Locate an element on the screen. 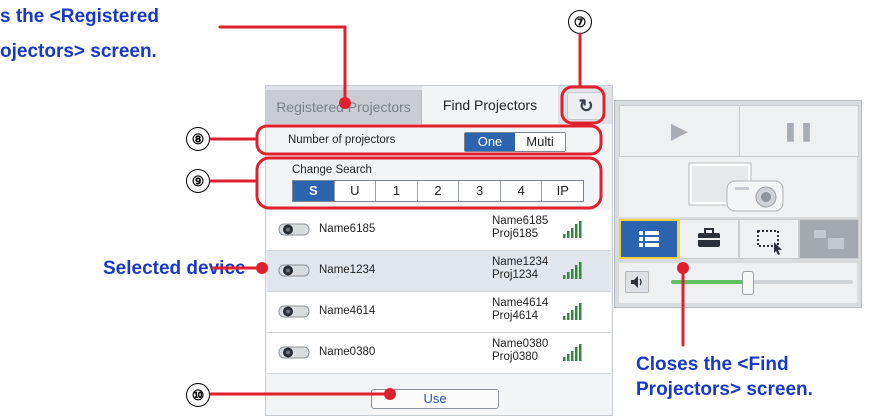 The image size is (882, 416). search-option-1: 1 is located at coordinates (397, 191).